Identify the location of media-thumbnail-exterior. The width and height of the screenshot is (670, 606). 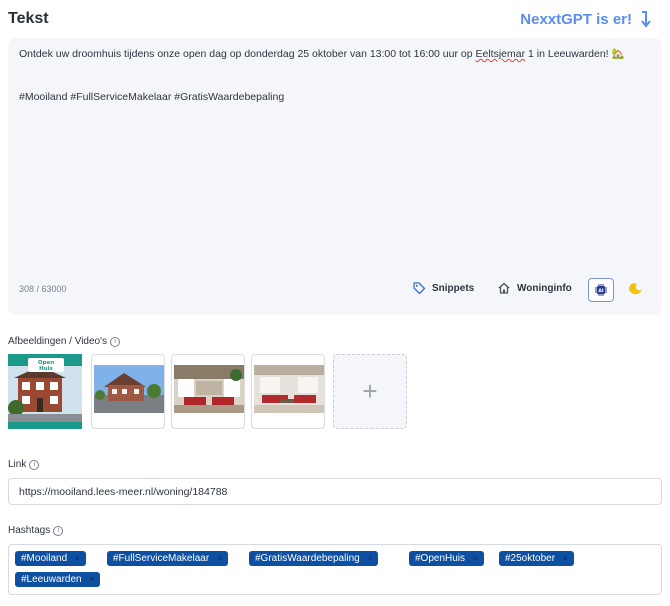
(128, 391).